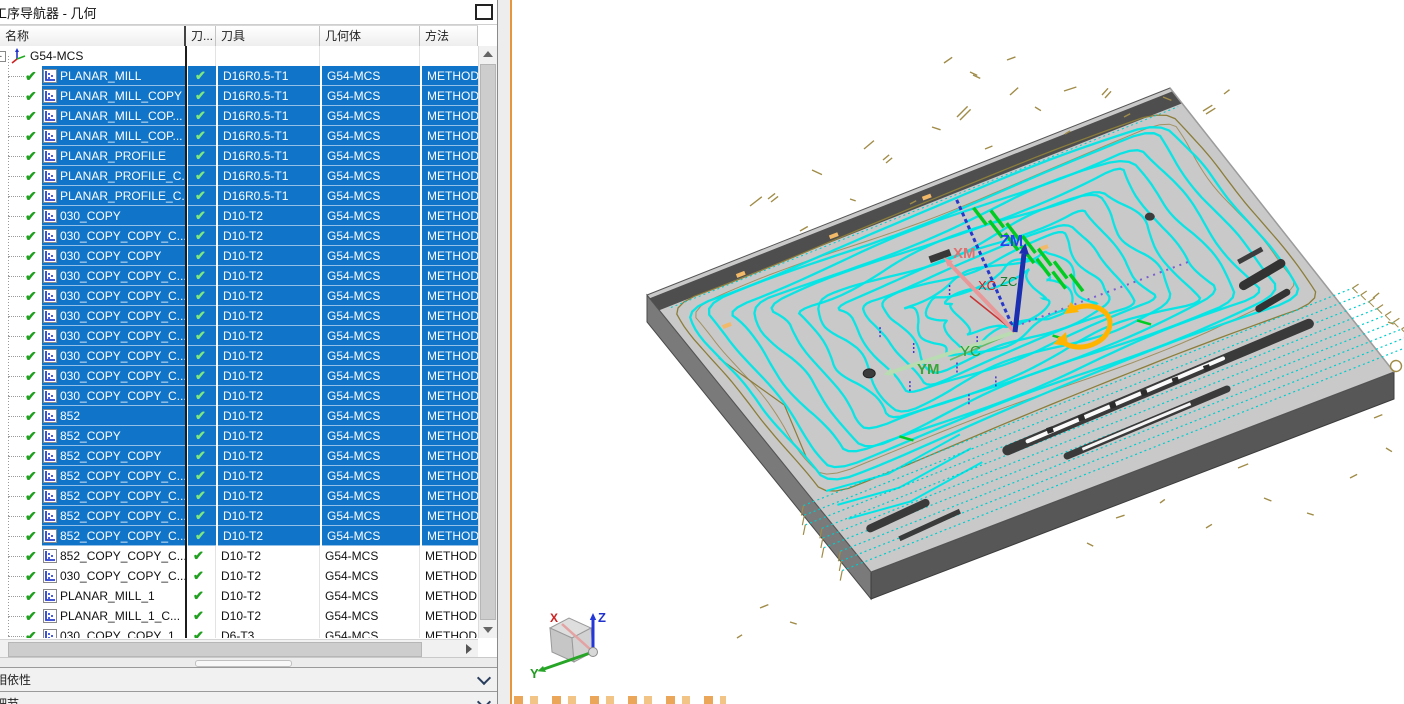 The width and height of the screenshot is (1404, 704). I want to click on collapse-minus-icon: -, so click(3, 56).